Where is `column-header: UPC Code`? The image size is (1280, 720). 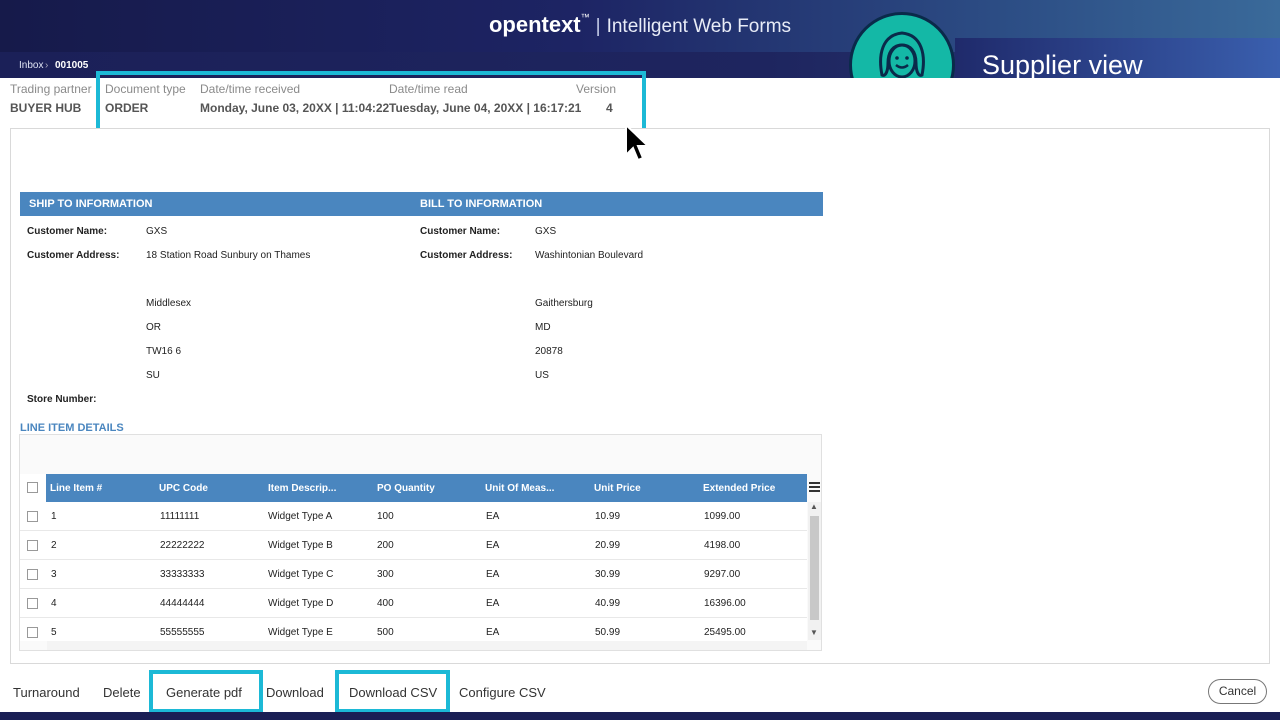 column-header: UPC Code is located at coordinates (183, 488).